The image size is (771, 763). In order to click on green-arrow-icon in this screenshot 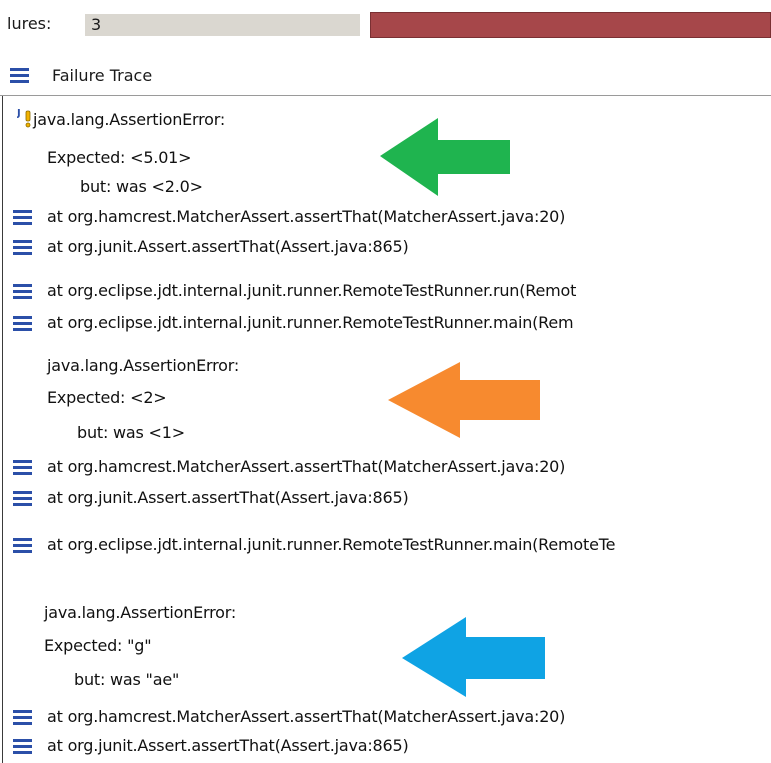, I will do `click(445, 157)`.